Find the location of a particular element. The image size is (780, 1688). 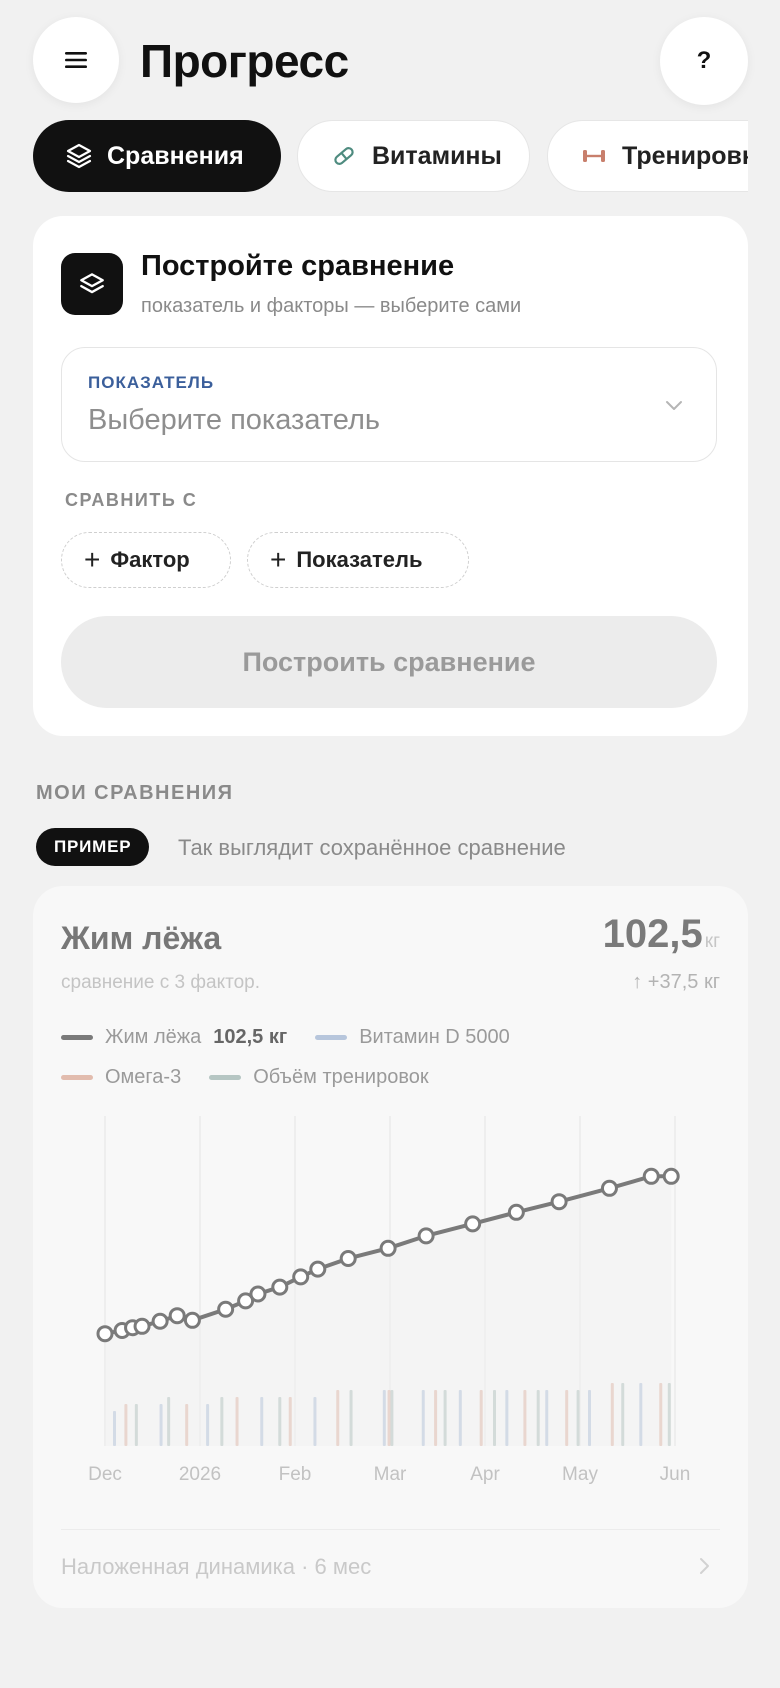

divider is located at coordinates (390, 1529).